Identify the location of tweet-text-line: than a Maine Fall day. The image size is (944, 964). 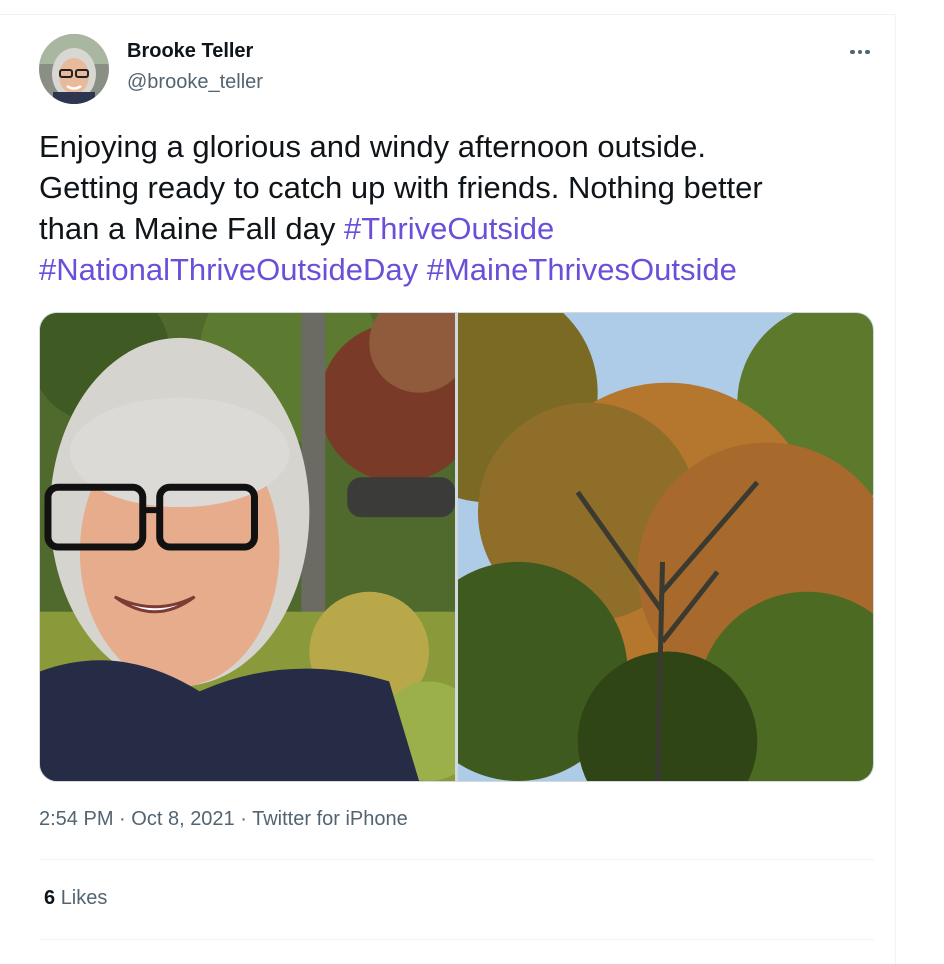
(192, 228).